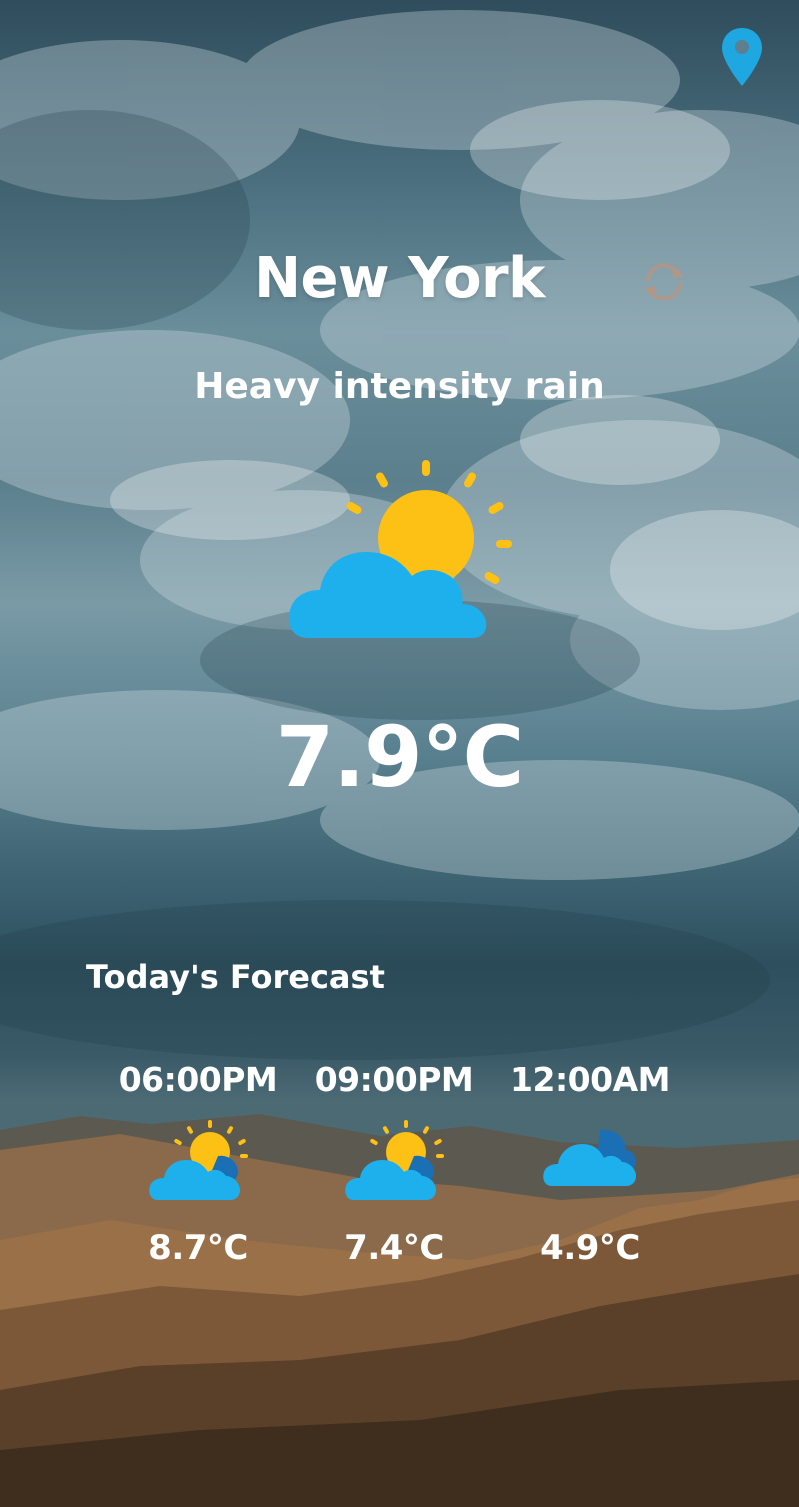  What do you see at coordinates (235, 977) in the screenshot?
I see `forecast-title: Today's Forecast` at bounding box center [235, 977].